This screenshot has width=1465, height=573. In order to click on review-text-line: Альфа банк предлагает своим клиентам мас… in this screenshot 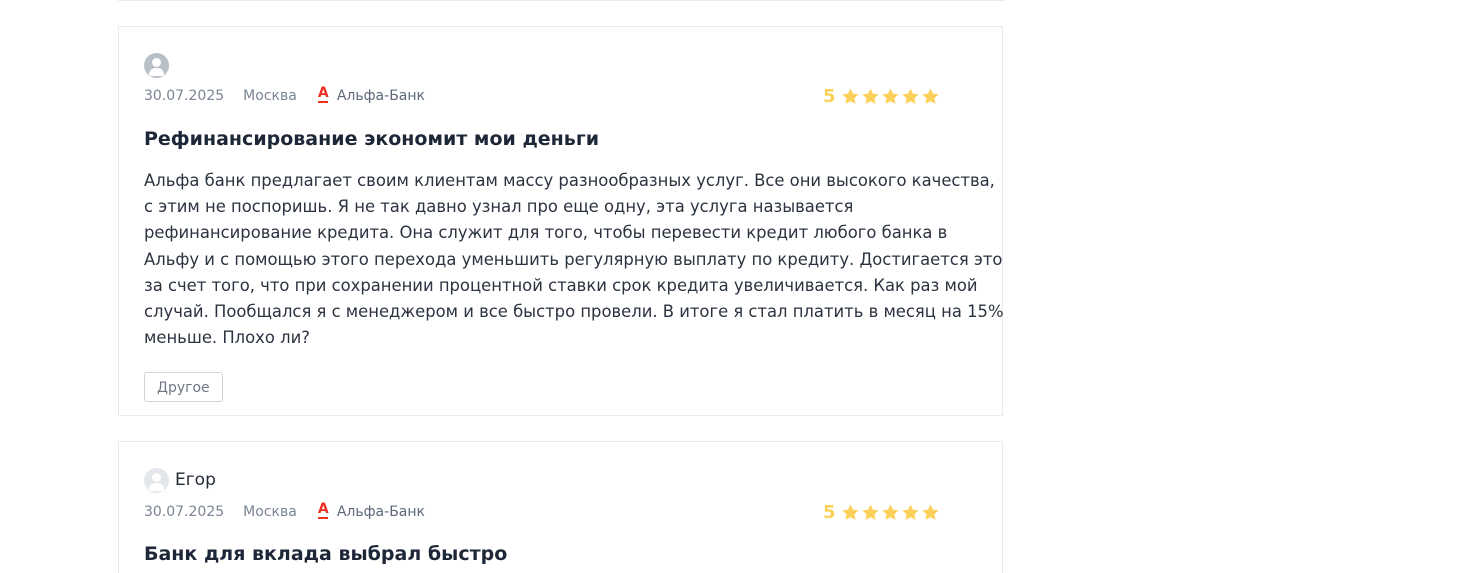, I will do `click(569, 180)`.